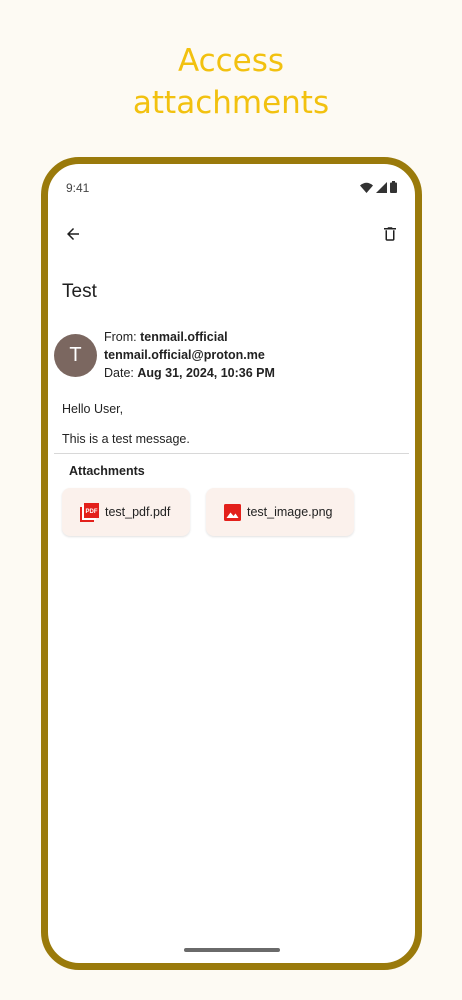 This screenshot has width=462, height=1000. I want to click on date-label: Date:, so click(121, 373).